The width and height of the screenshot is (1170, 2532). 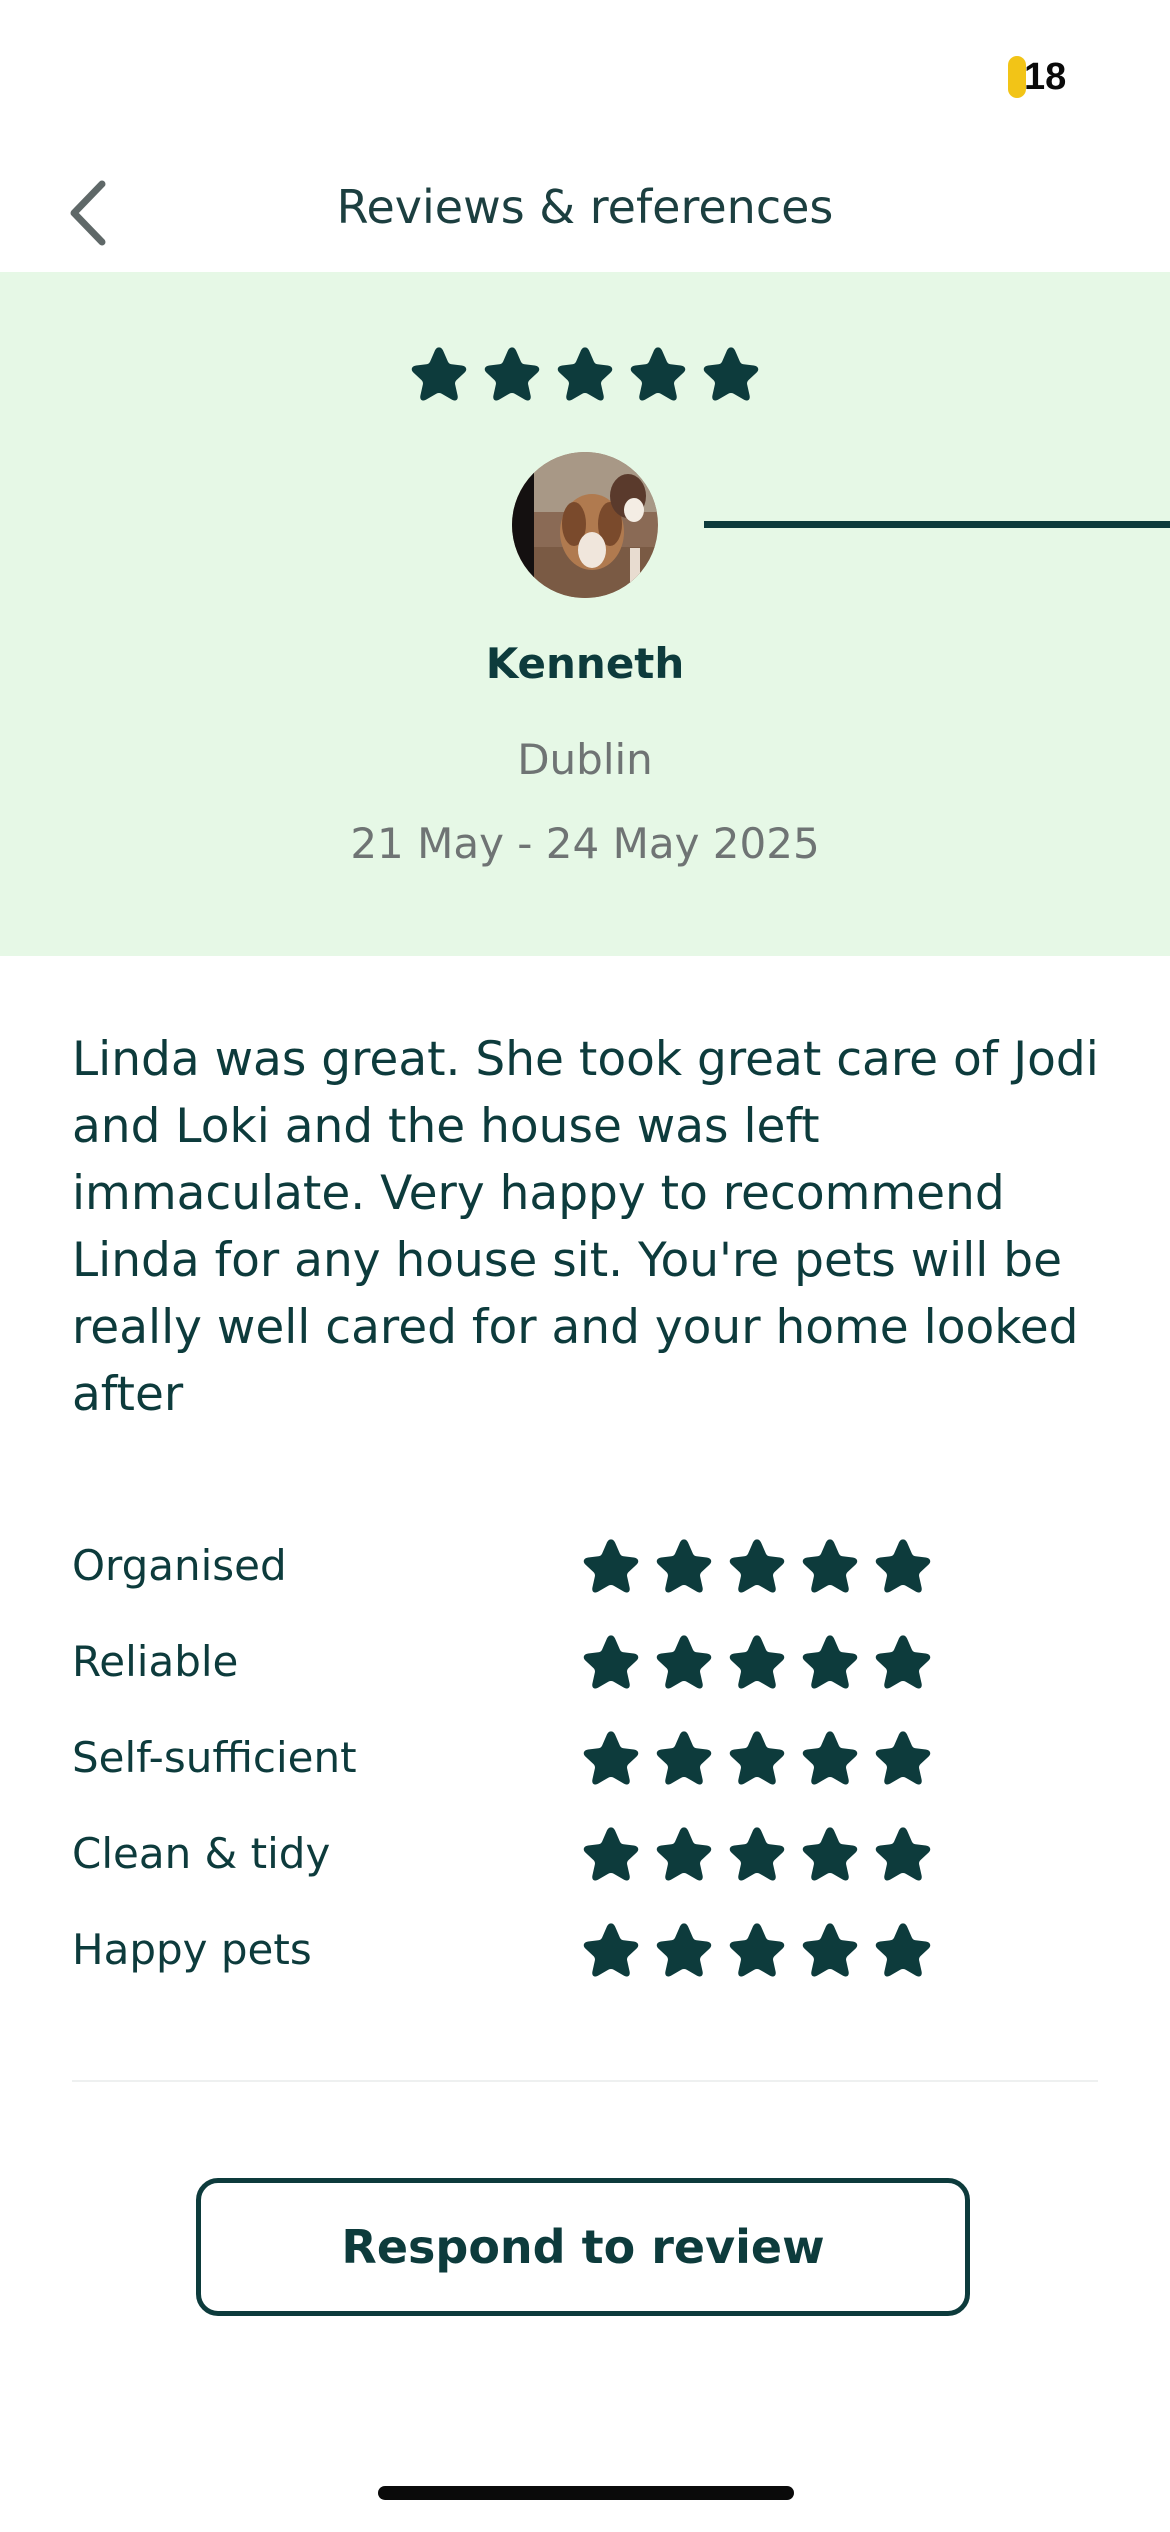 I want to click on review-dates: 21 May - 24 May 2025, so click(x=585, y=843).